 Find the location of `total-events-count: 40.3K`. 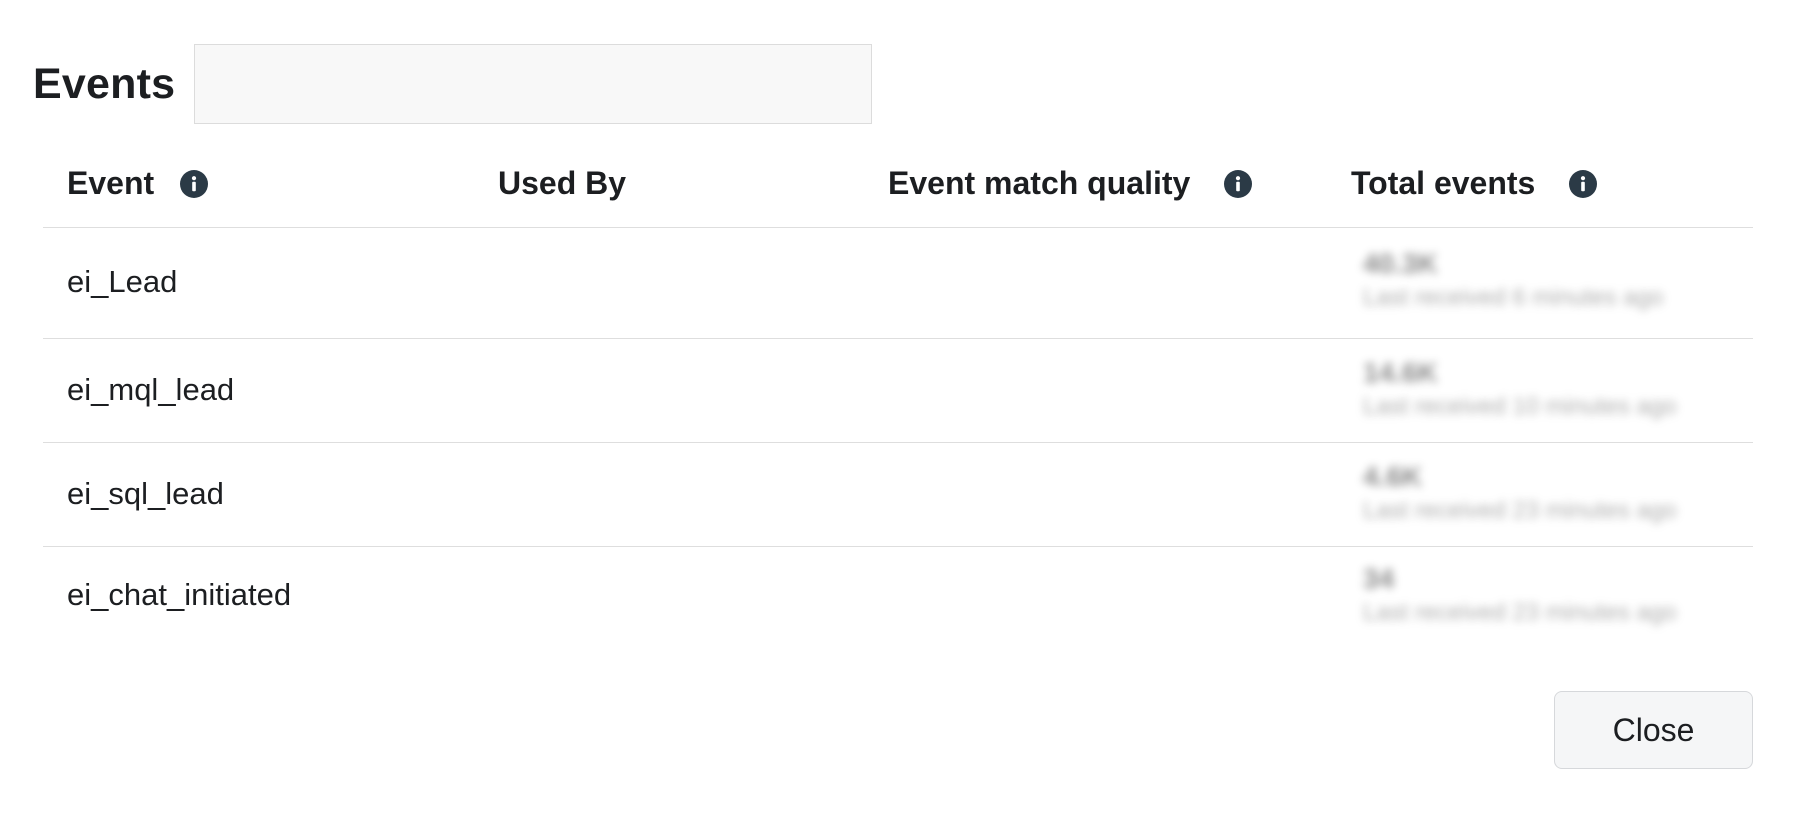

total-events-count: 40.3K is located at coordinates (1400, 263).